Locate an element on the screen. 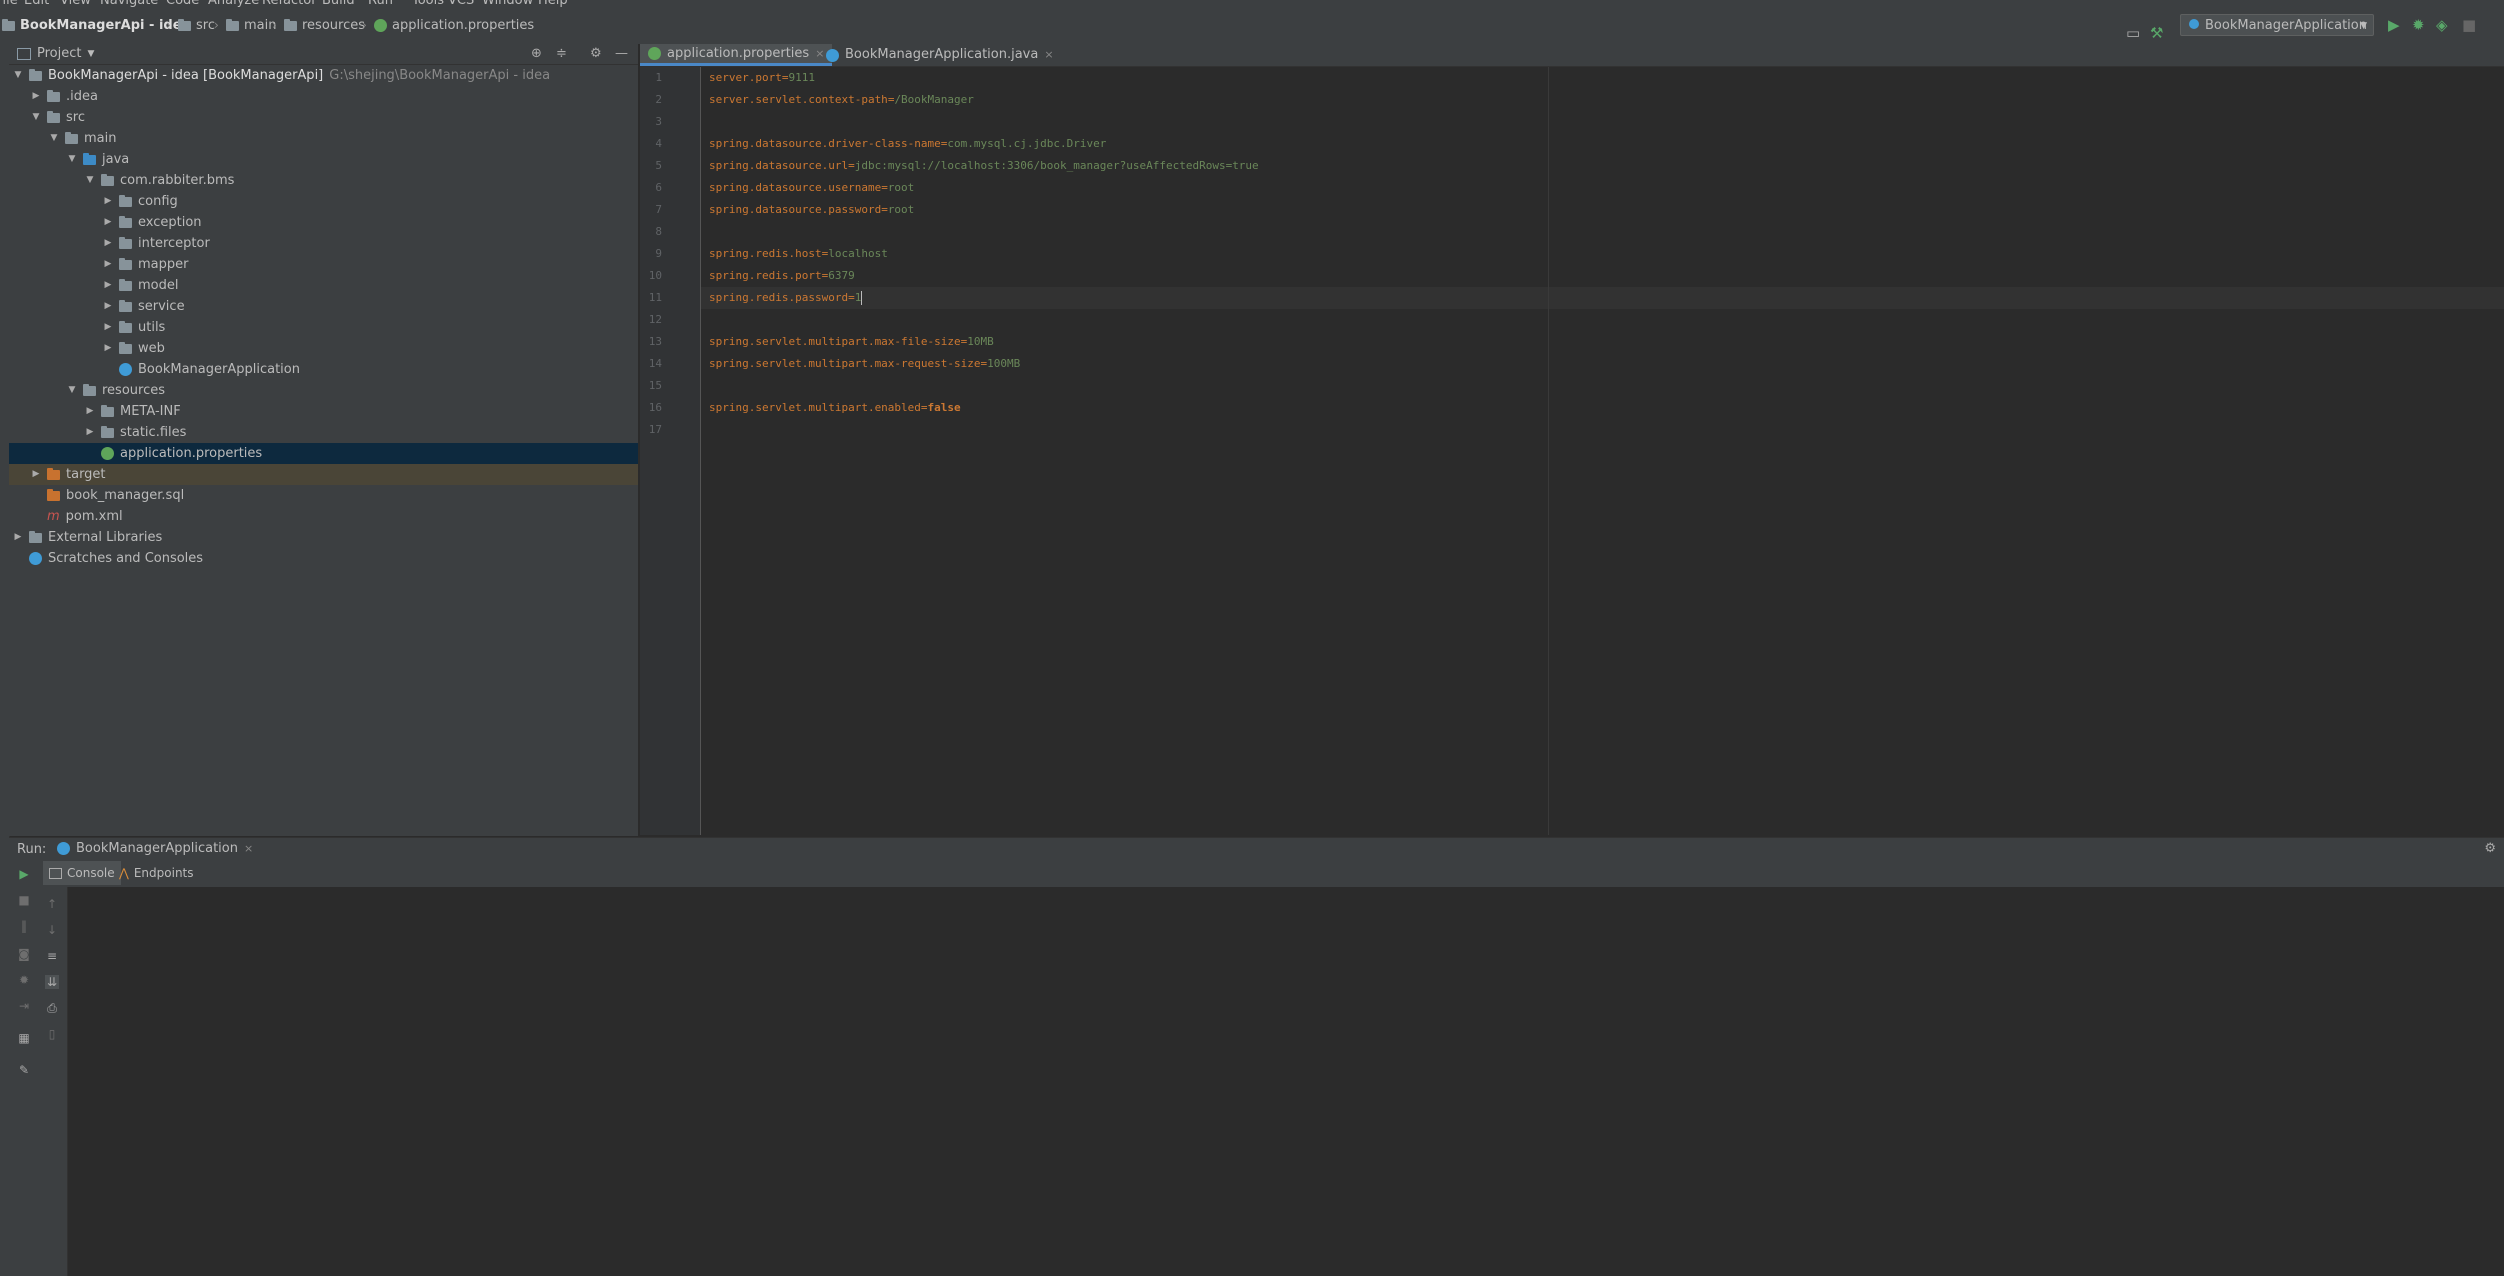  menu-item: VCS is located at coordinates (461, 4).